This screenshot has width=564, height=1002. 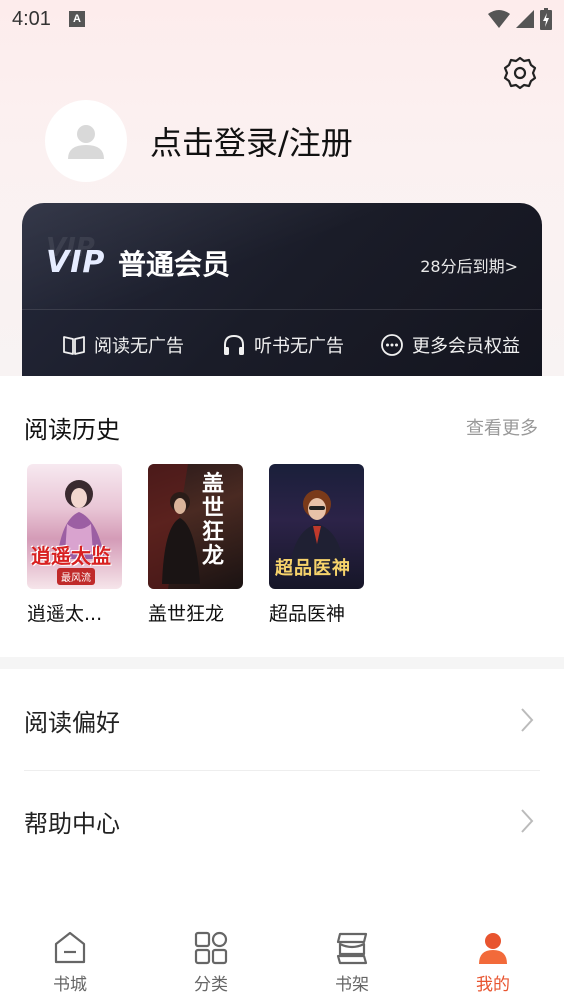 What do you see at coordinates (174, 264) in the screenshot?
I see `vip-title: 普通会员` at bounding box center [174, 264].